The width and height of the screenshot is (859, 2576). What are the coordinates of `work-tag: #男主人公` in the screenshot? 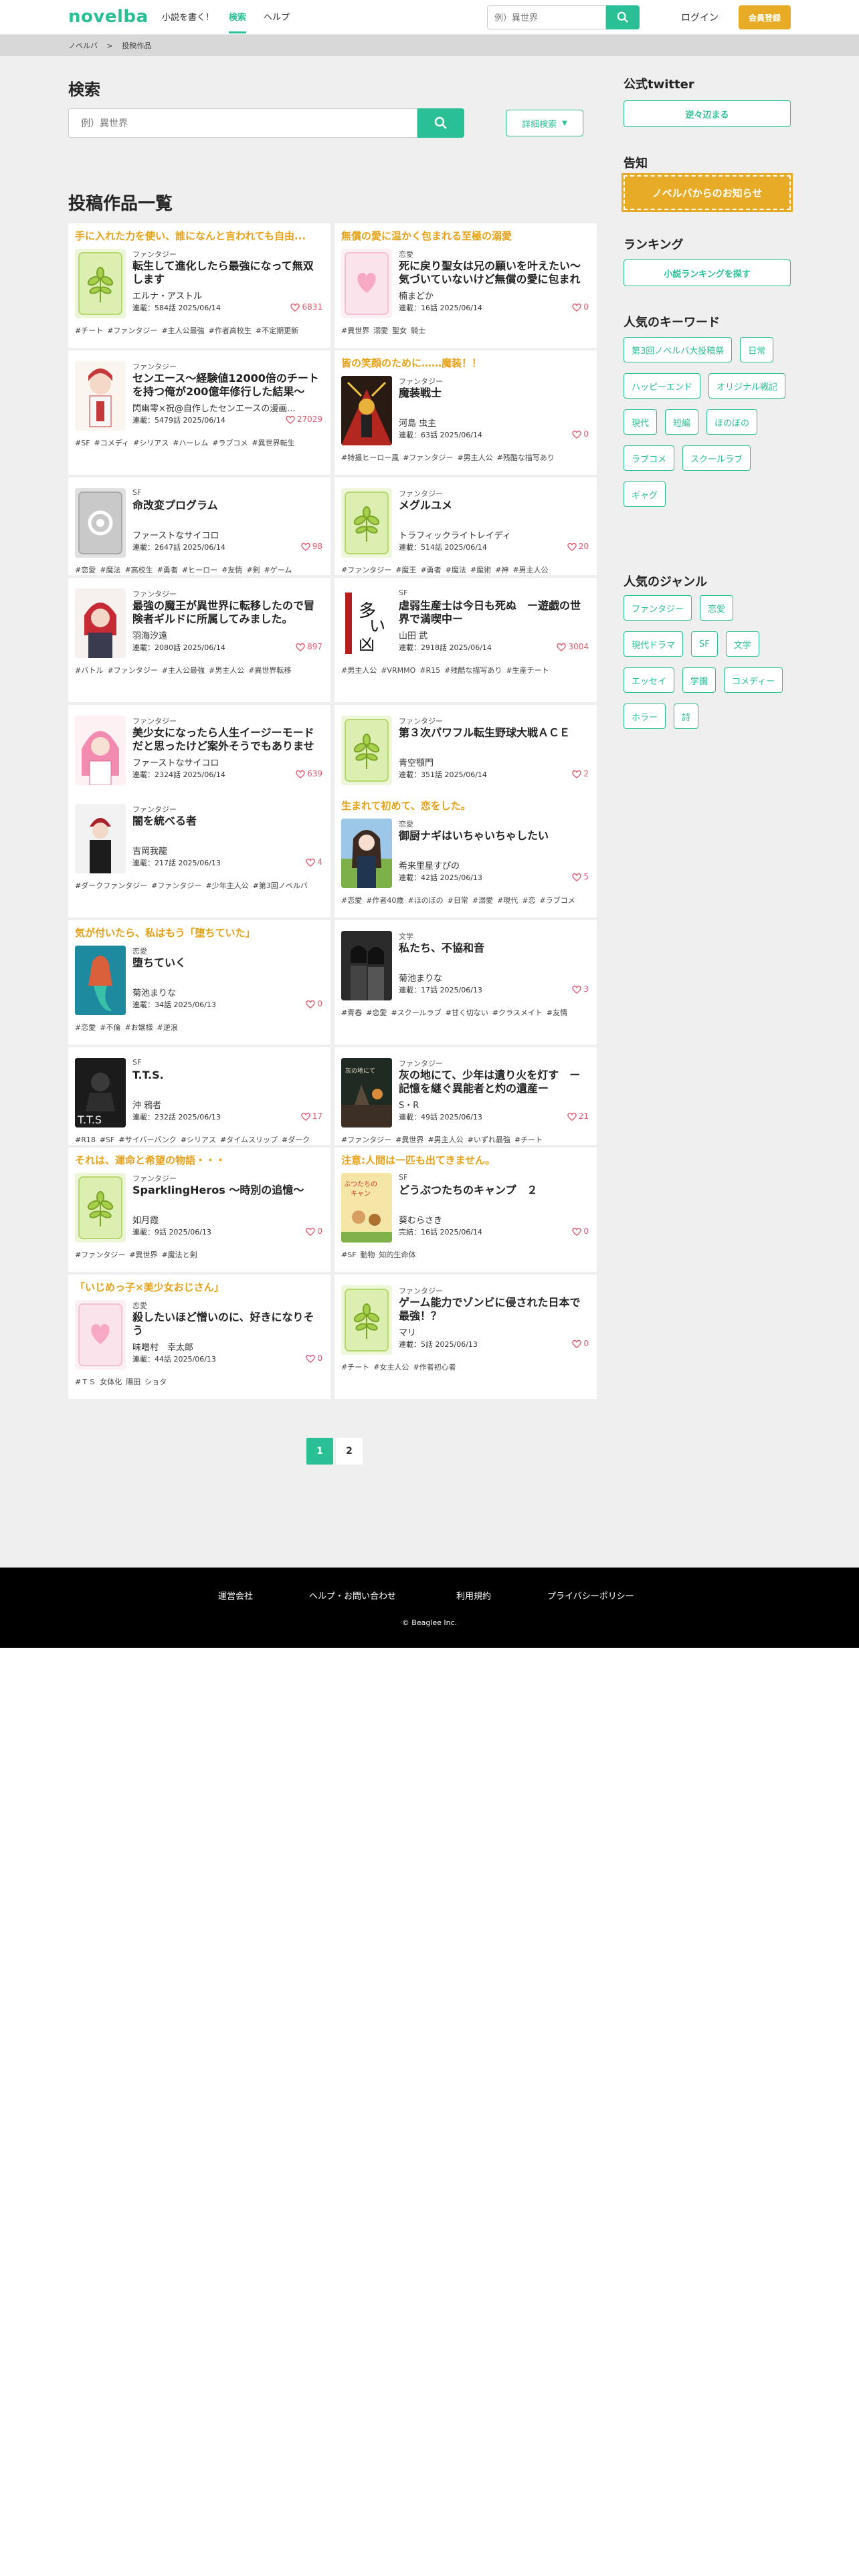 It's located at (359, 670).